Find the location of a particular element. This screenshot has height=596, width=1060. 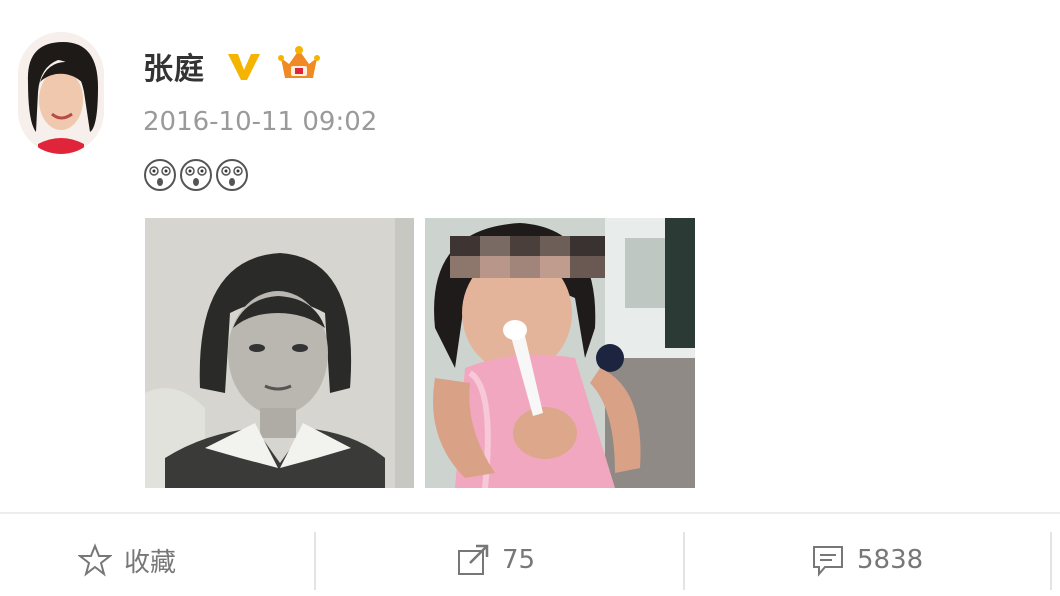

favorite-button: 收藏 is located at coordinates (127, 560).